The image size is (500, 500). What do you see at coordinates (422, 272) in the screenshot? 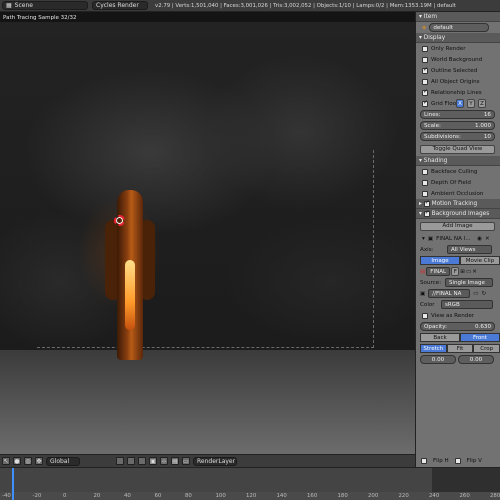
I see `image-browse-icon: ▤` at bounding box center [422, 272].